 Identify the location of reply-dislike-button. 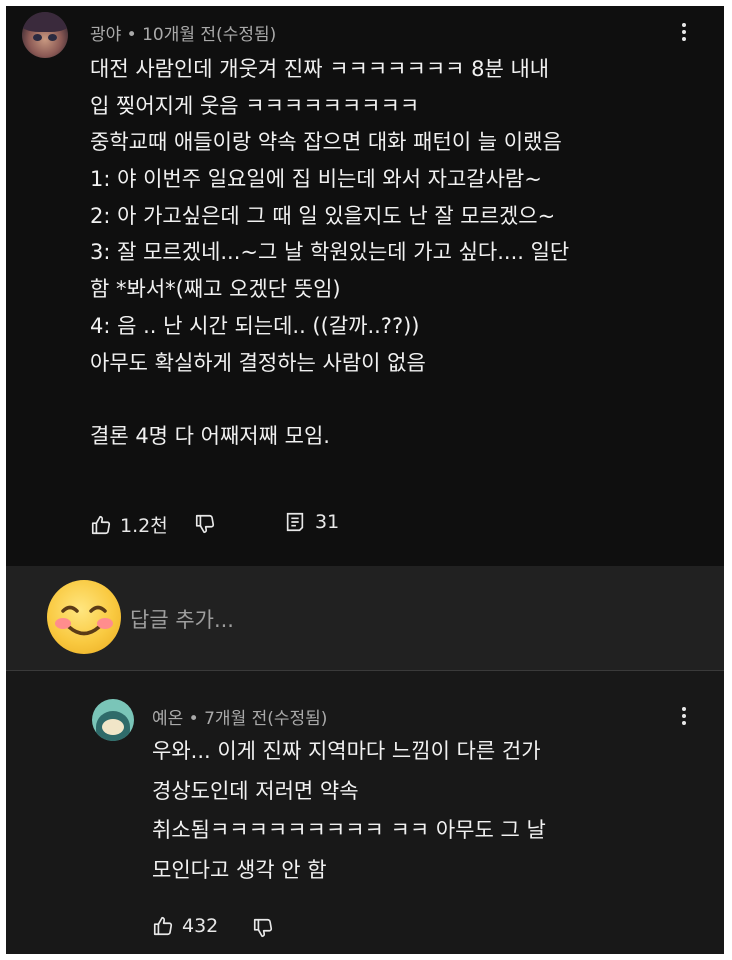
(263, 928).